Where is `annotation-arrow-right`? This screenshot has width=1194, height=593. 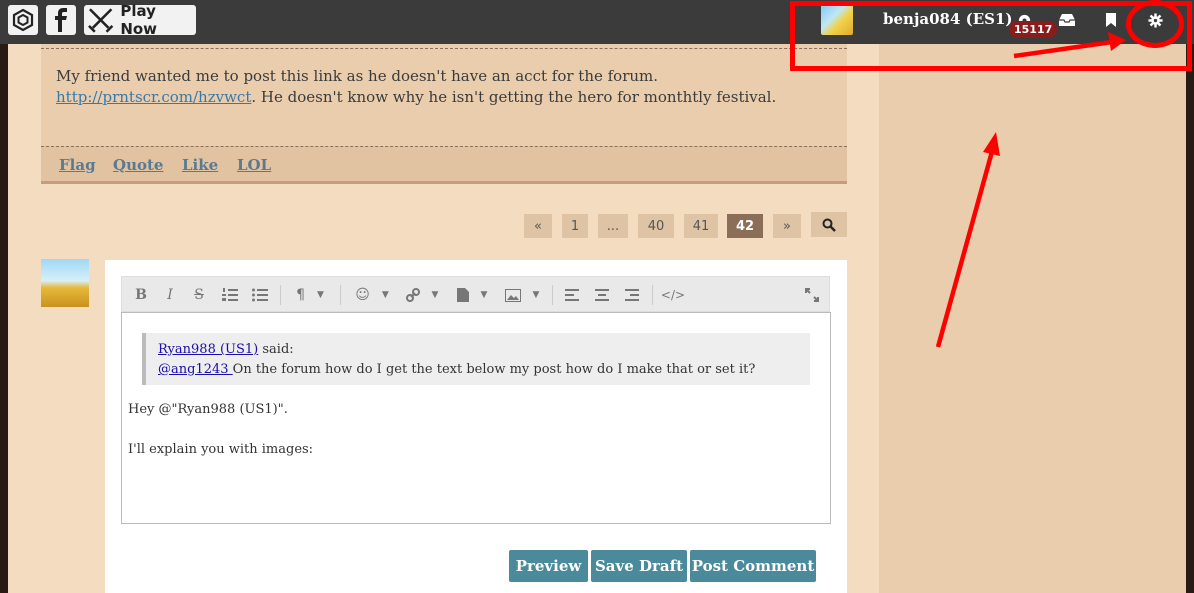
annotation-arrow-right is located at coordinates (1069, 45).